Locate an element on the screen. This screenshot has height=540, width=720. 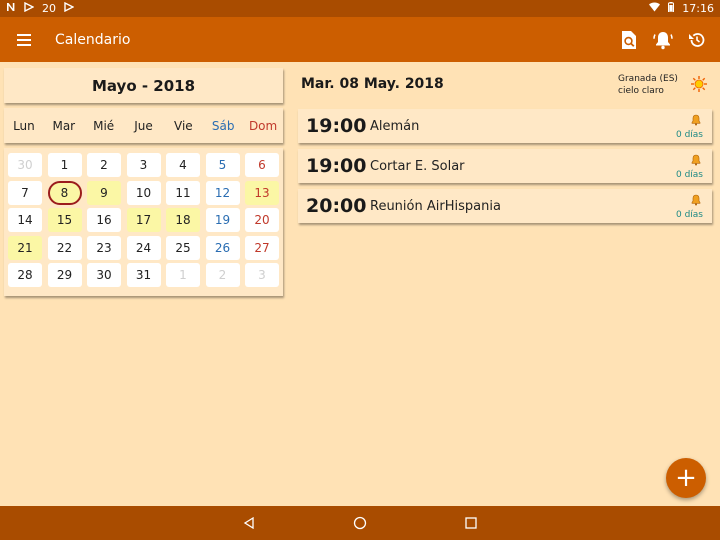
calendar-day: 23 is located at coordinates (104, 247).